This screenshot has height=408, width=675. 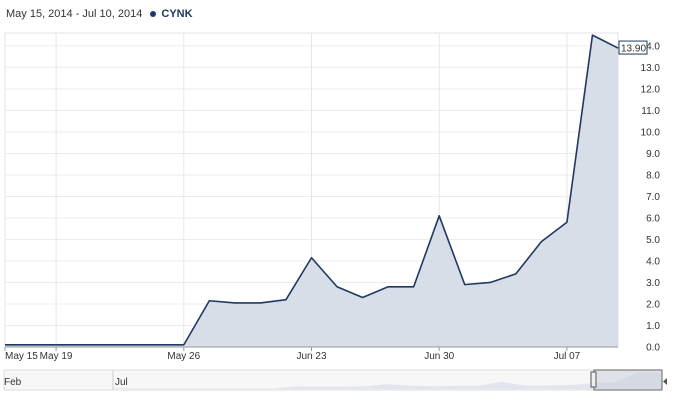 I want to click on last-value-label: 13.90, so click(x=633, y=49).